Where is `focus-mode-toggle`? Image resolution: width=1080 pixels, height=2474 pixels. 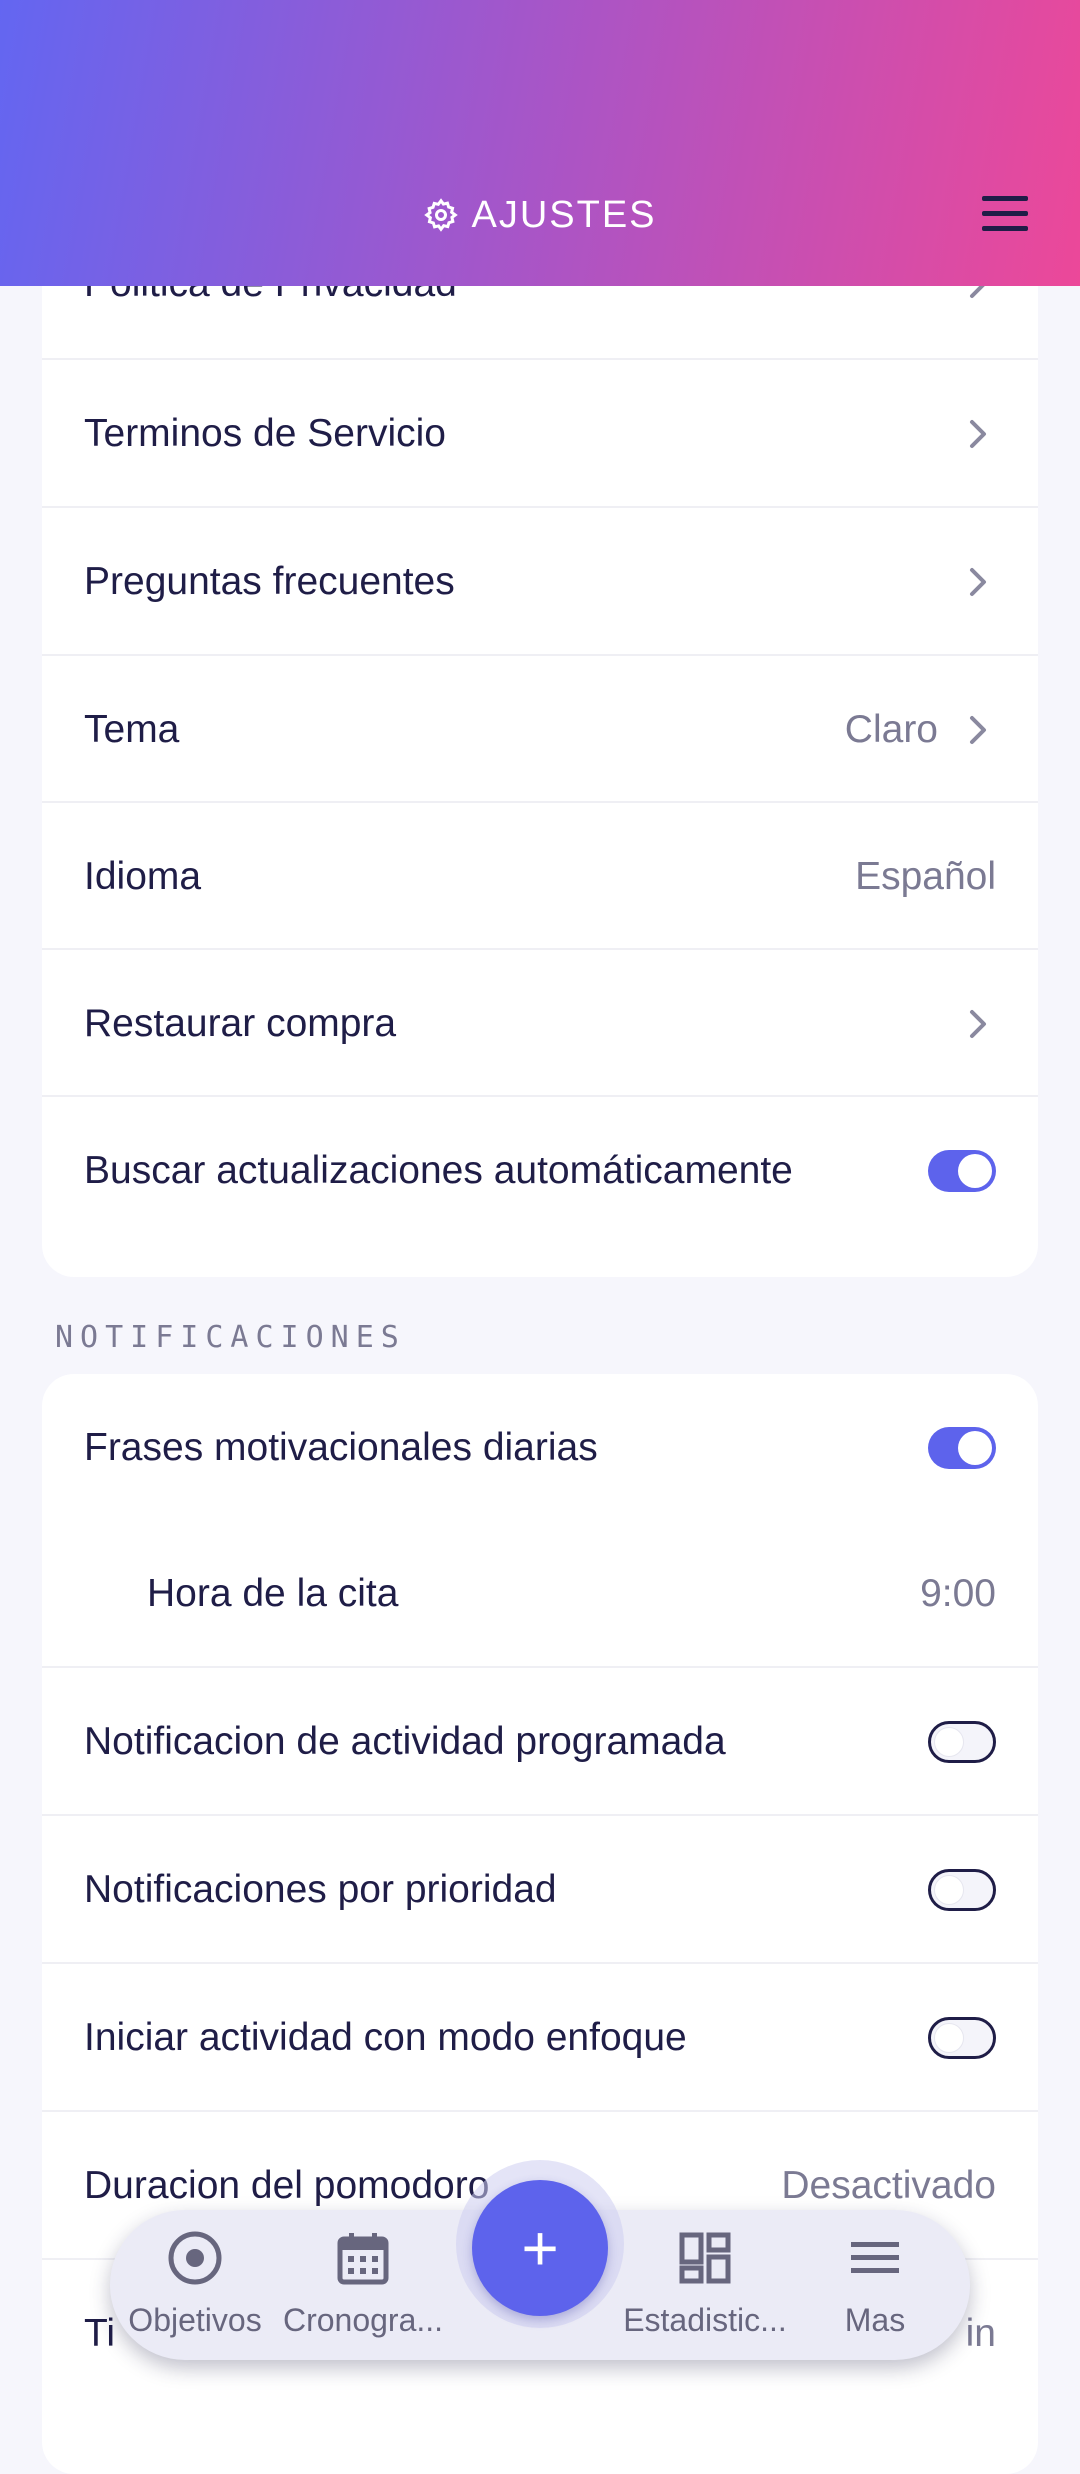
focus-mode-toggle is located at coordinates (962, 2037).